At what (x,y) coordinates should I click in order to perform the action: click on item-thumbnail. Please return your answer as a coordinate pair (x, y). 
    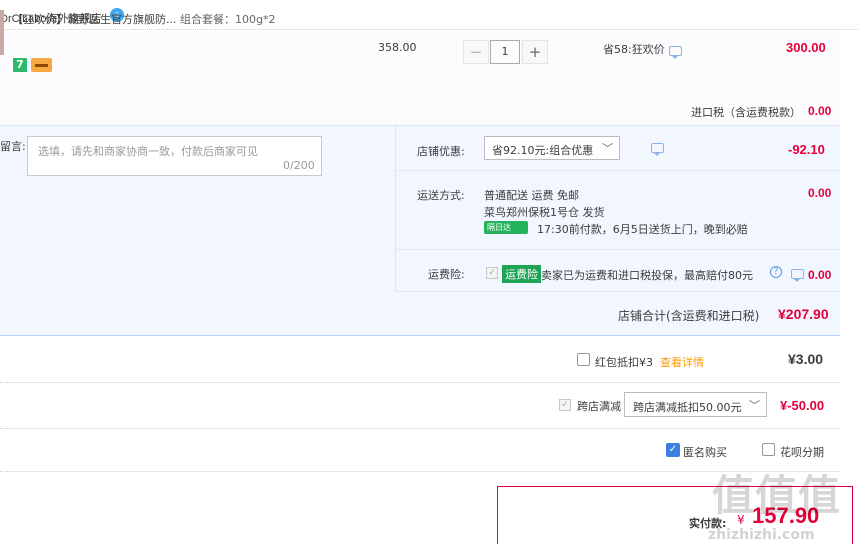
    Looking at the image, I should click on (2, 32).